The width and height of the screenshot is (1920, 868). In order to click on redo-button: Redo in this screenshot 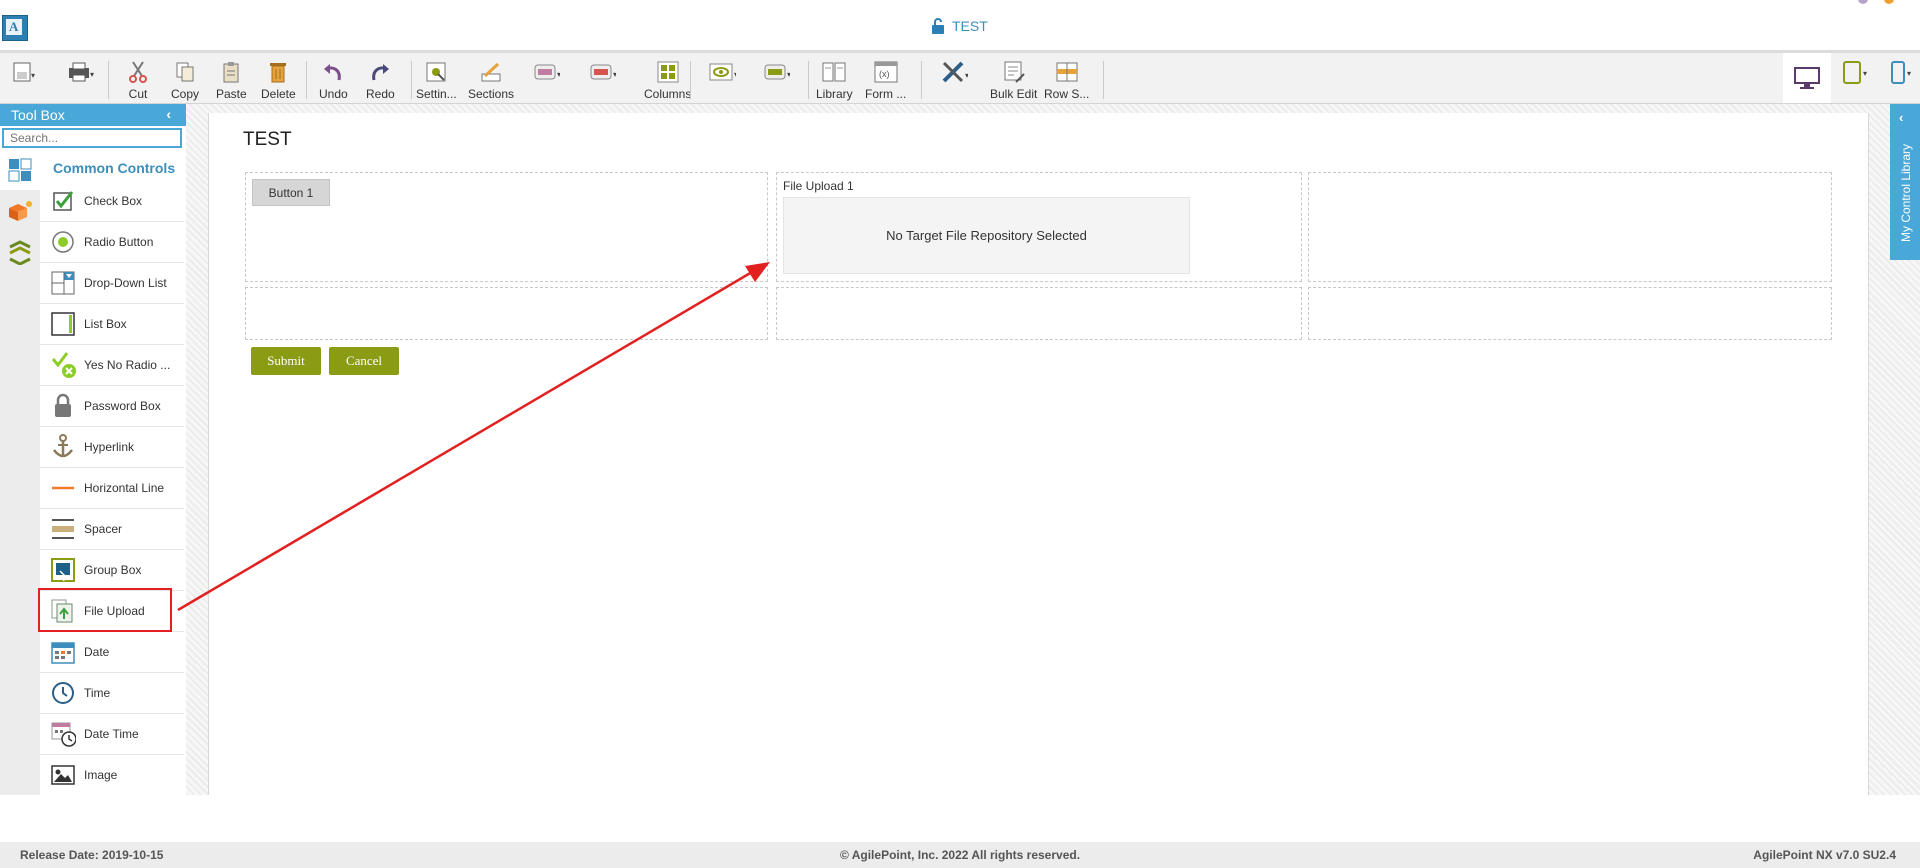, I will do `click(380, 78)`.